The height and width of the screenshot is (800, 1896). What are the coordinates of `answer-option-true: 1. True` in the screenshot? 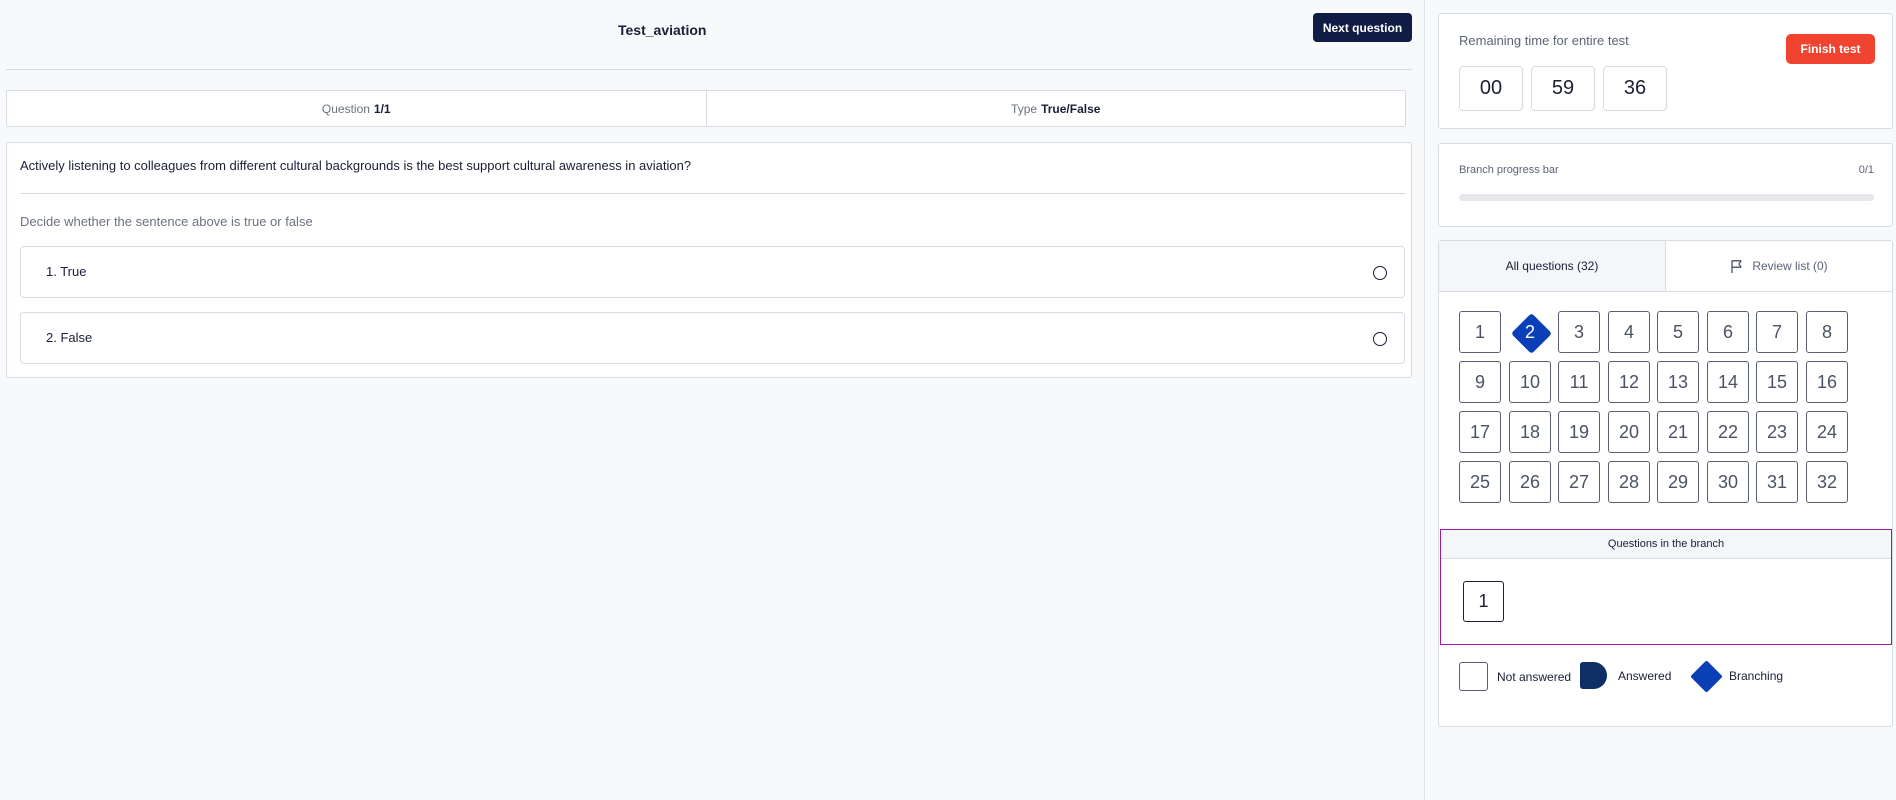 It's located at (712, 272).